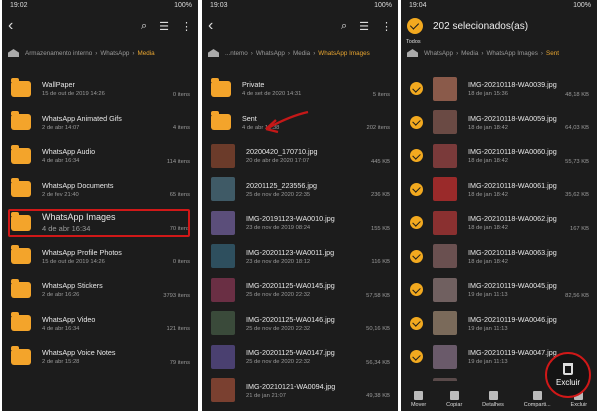 The height and width of the screenshot is (411, 600). I want to click on item-size: 121 itens, so click(178, 329).